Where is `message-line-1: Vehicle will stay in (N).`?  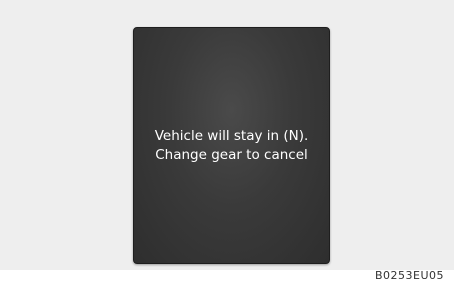
message-line-1: Vehicle will stay in (N). is located at coordinates (231, 135).